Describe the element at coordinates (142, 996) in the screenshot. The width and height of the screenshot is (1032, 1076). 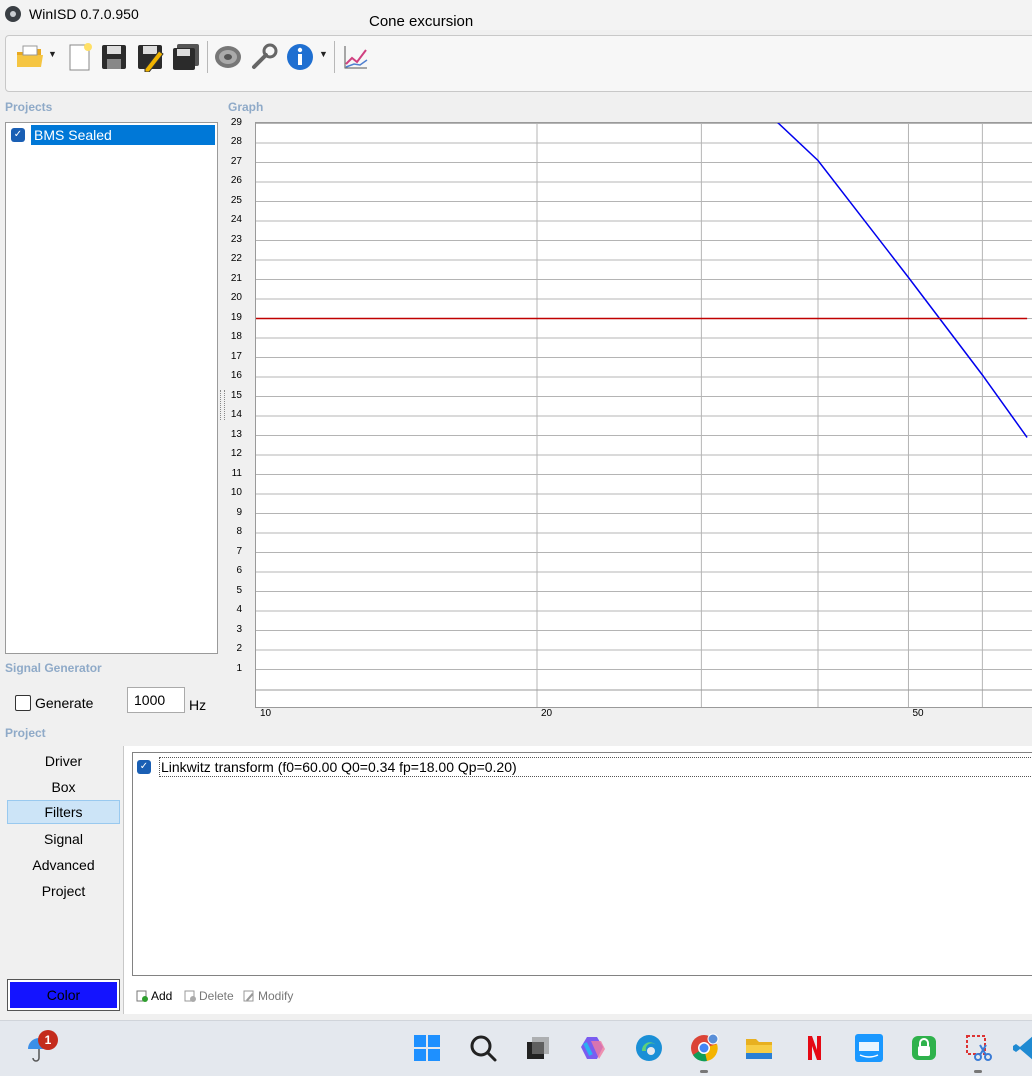
I see `add-icon` at that location.